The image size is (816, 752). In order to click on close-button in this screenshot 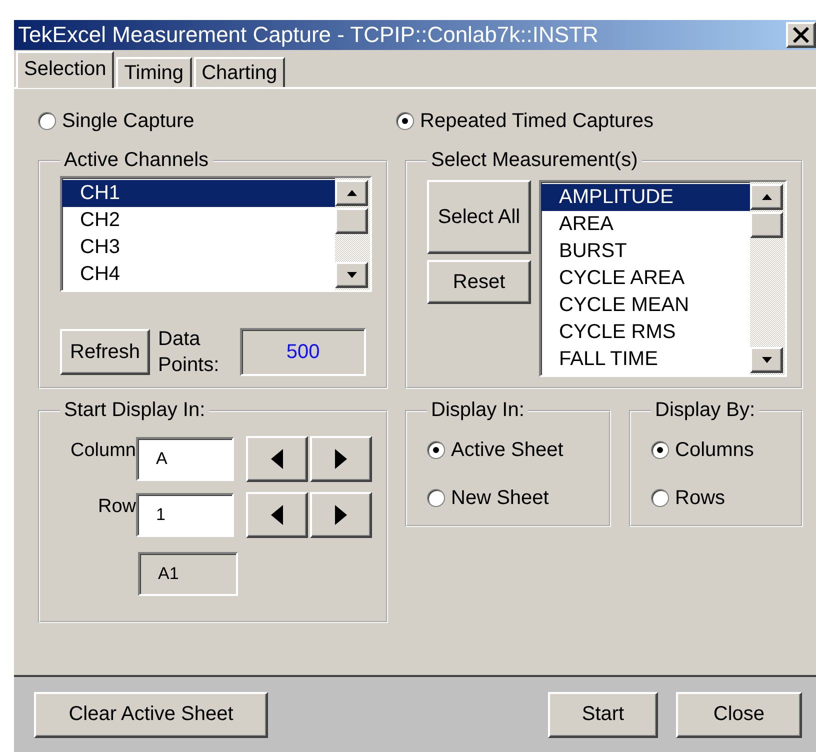, I will do `click(801, 35)`.